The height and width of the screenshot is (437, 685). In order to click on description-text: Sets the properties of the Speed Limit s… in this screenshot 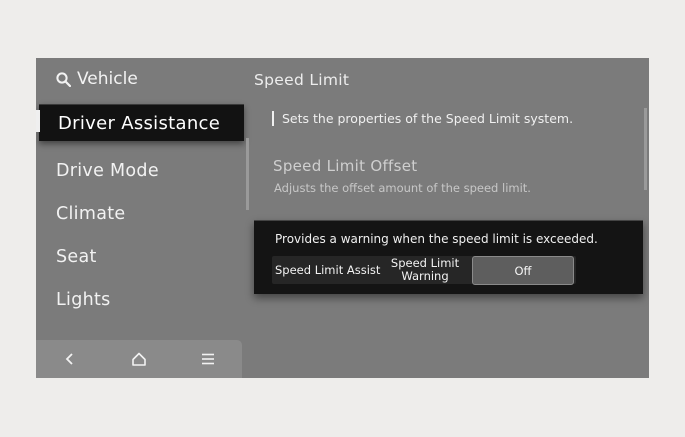, I will do `click(428, 118)`.